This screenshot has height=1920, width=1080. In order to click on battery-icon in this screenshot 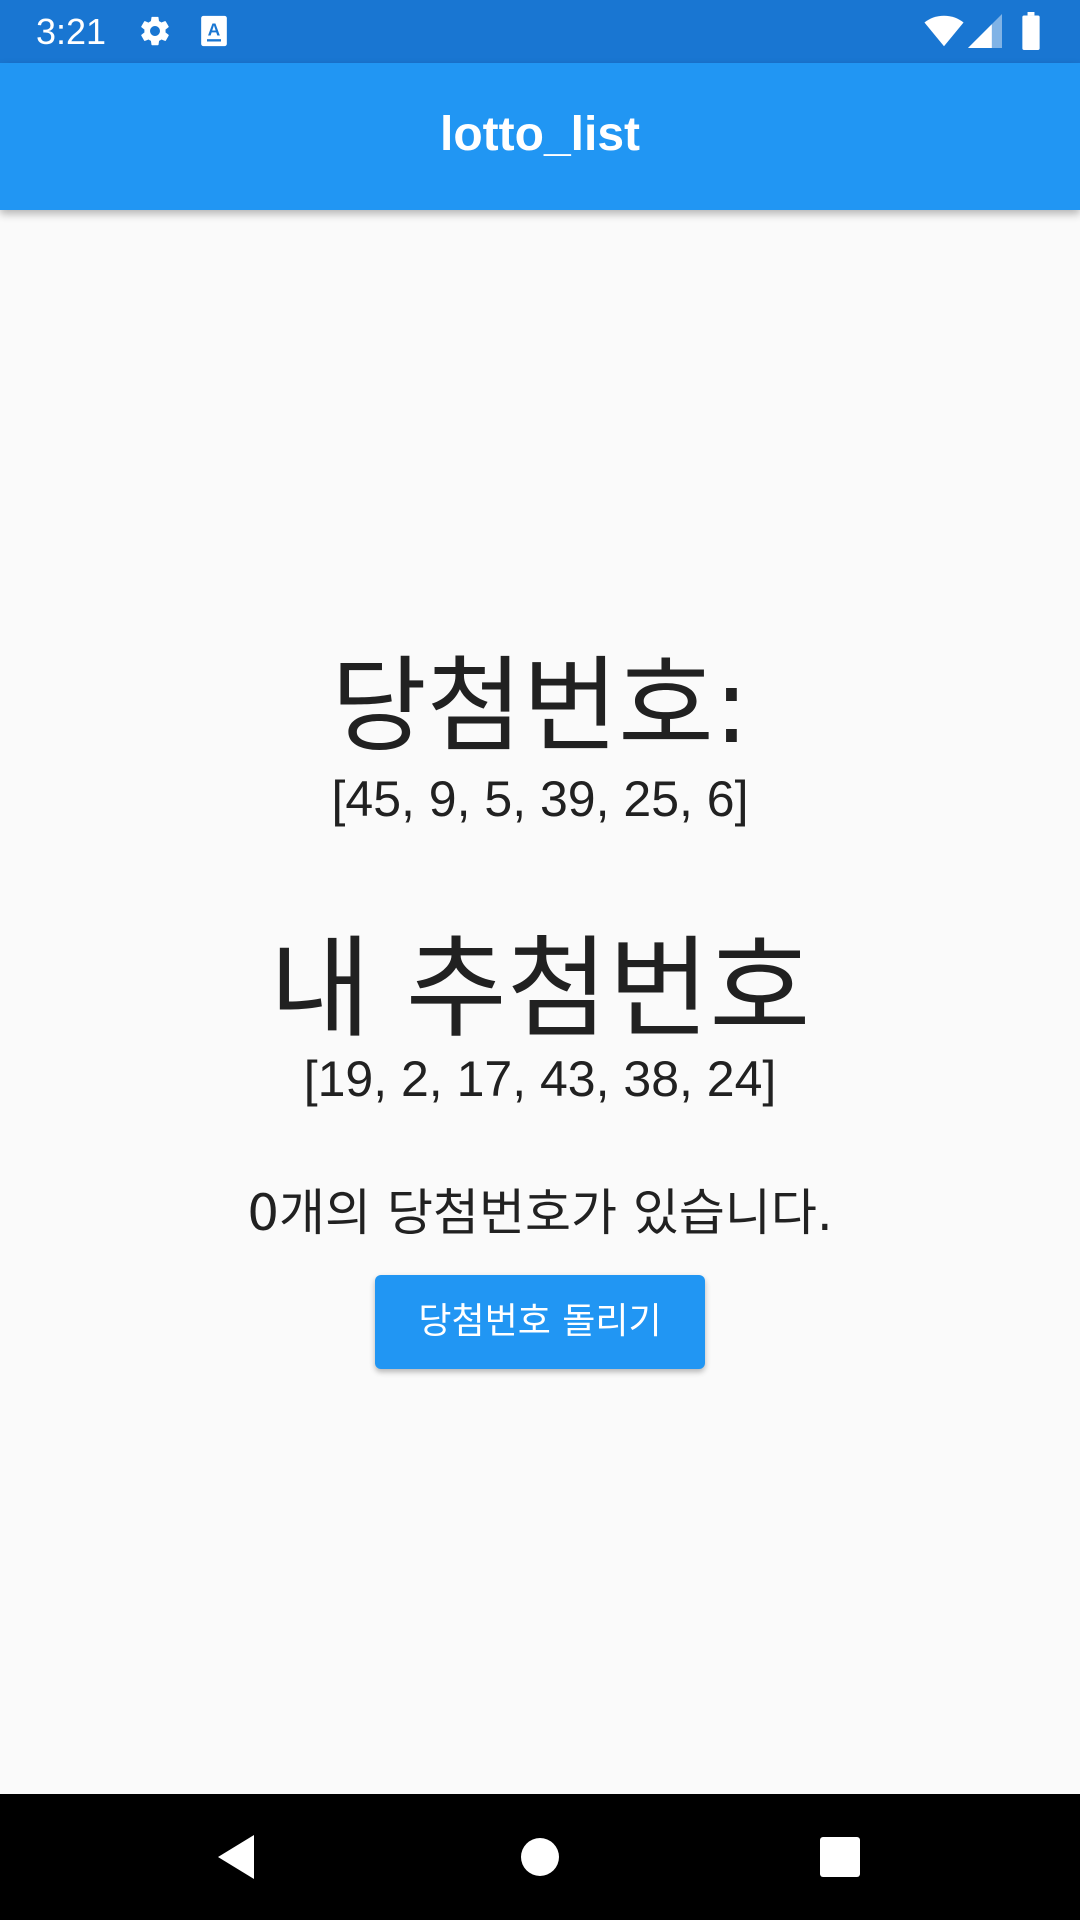, I will do `click(1031, 31)`.